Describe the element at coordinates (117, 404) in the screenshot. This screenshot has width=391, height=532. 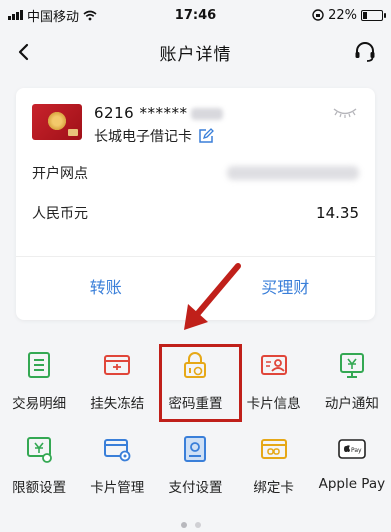
I see `menu-label: 挂失冻结` at that location.